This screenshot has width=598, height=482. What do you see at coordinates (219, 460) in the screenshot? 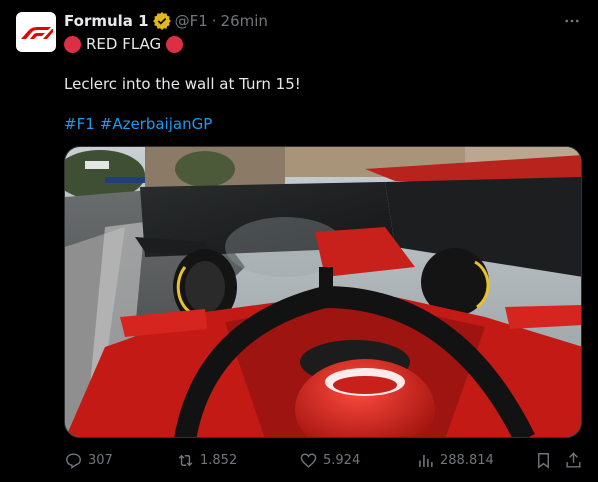
I see `repost-count: 1.852` at bounding box center [219, 460].